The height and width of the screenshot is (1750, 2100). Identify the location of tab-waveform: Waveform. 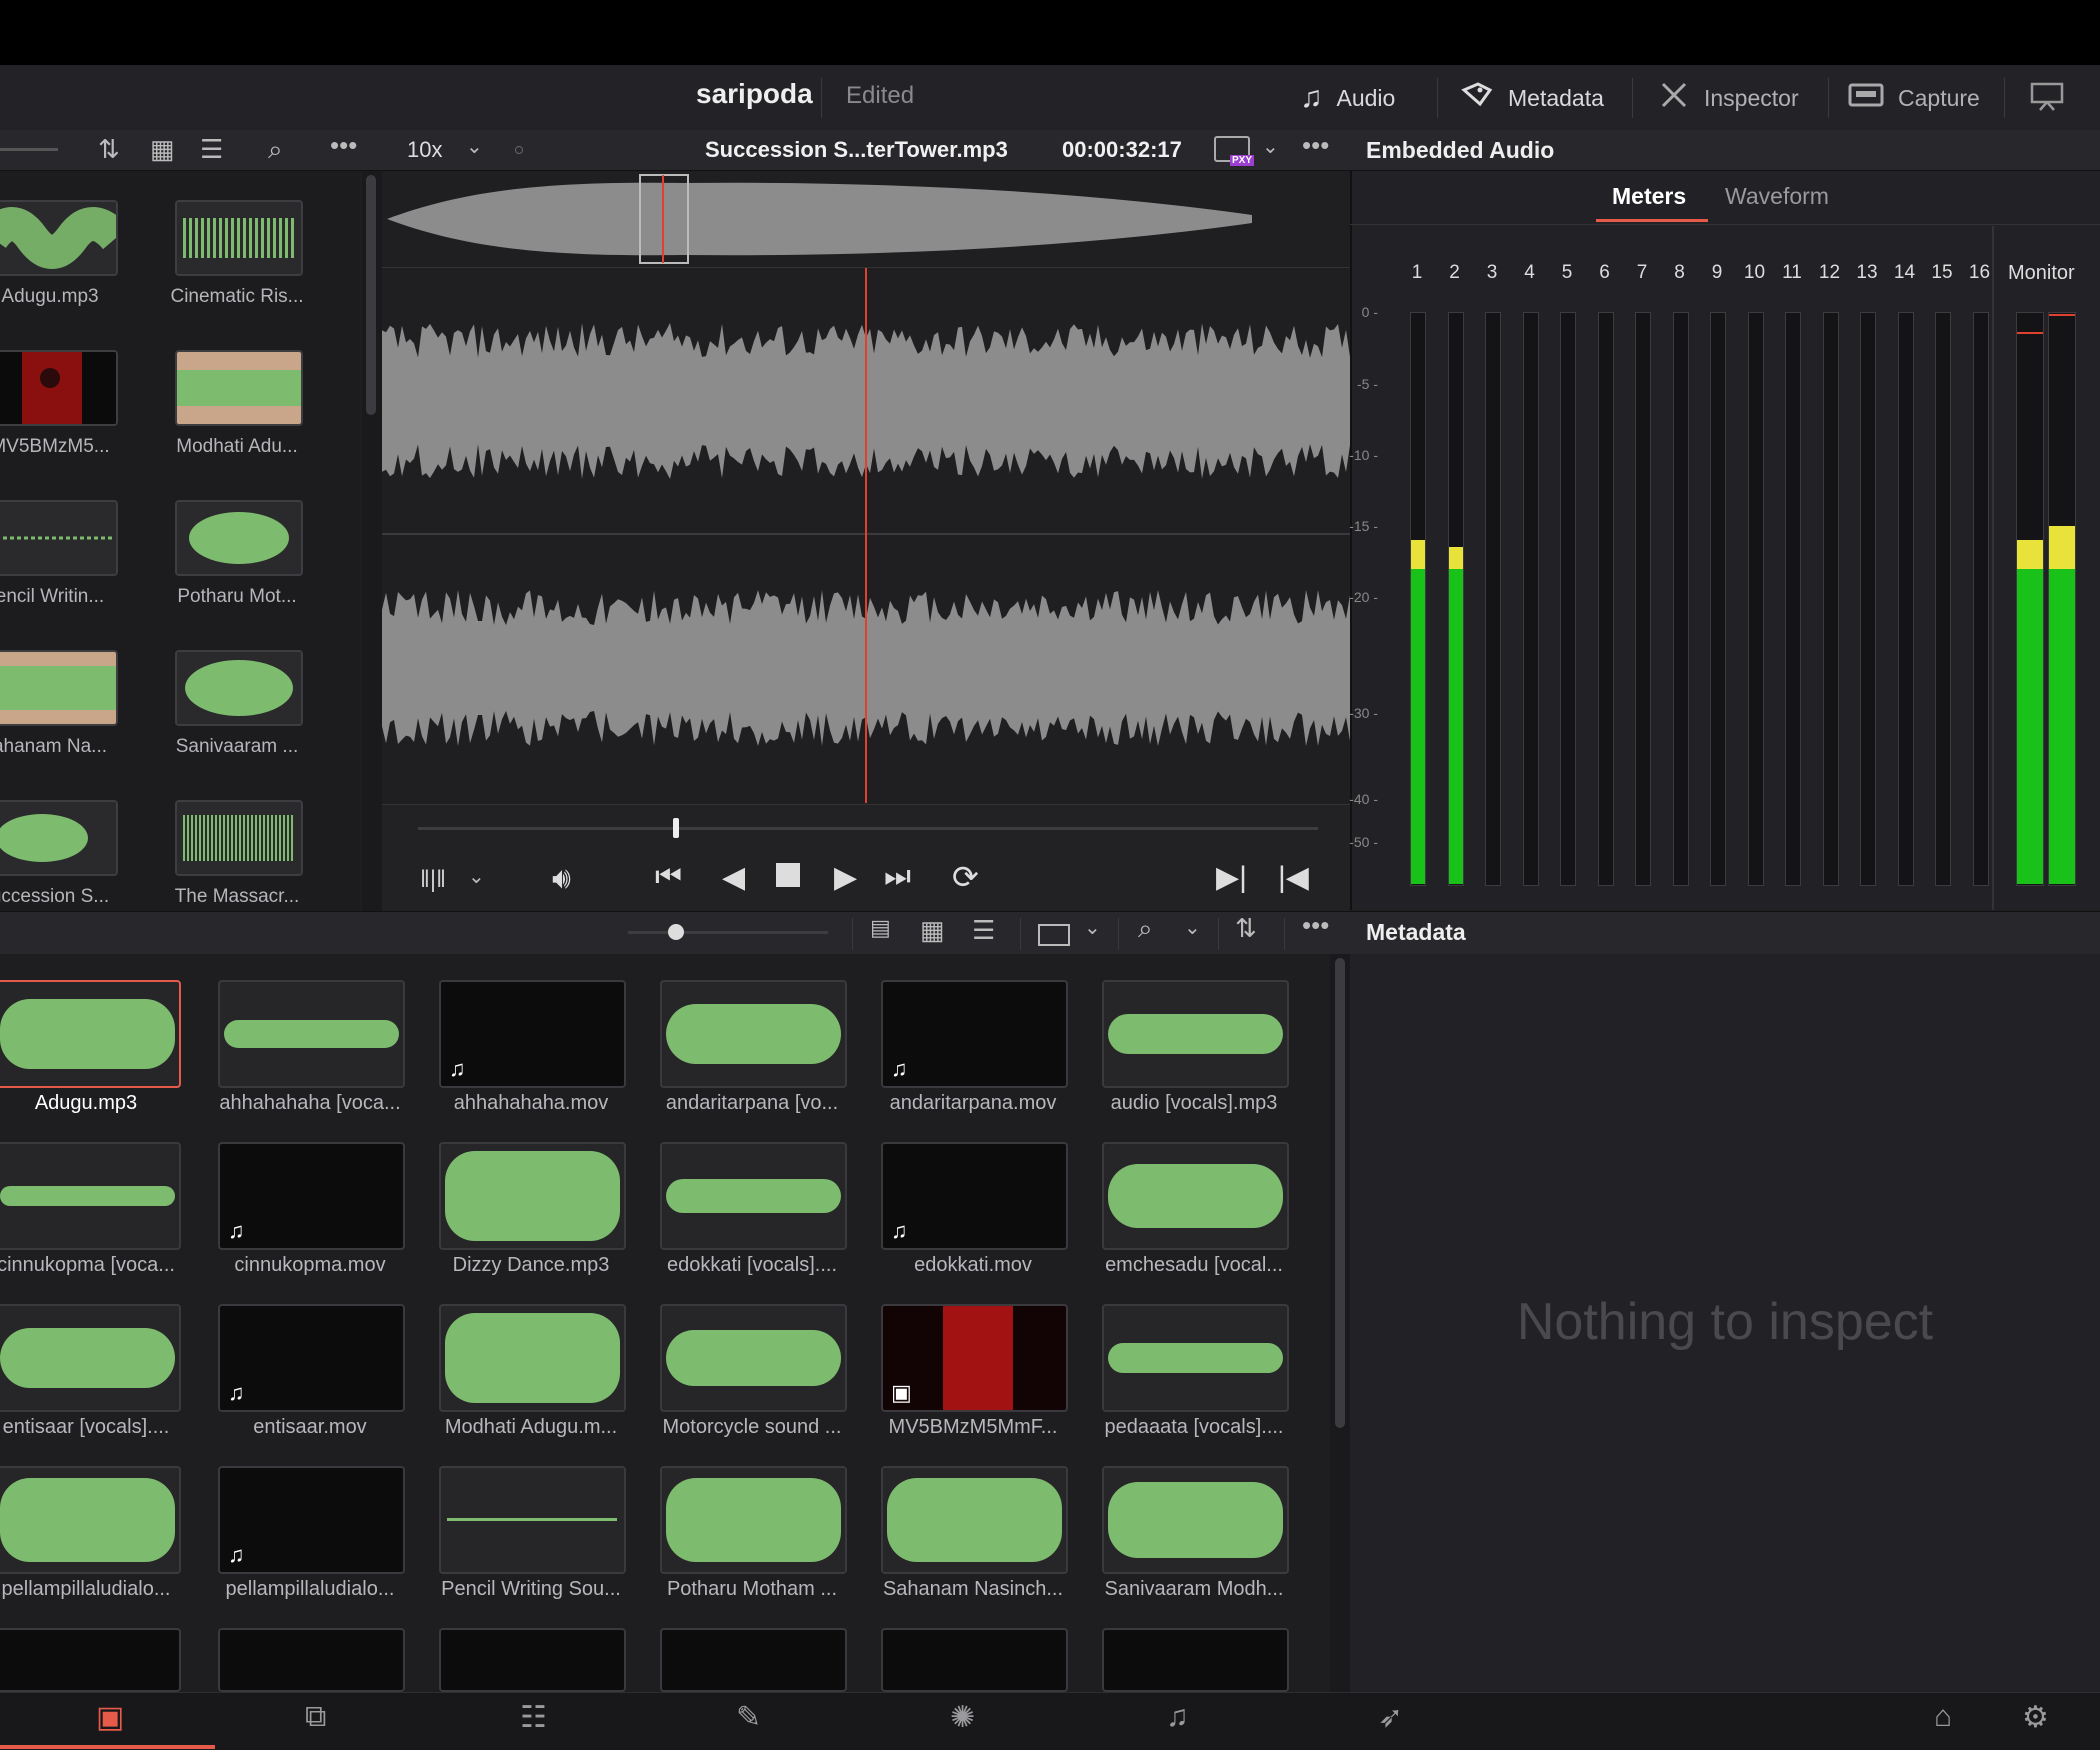
(1777, 196).